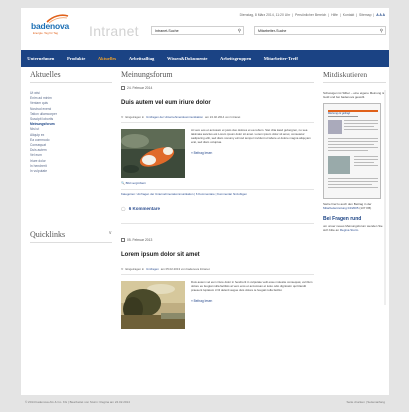  Describe the element at coordinates (107, 58) in the screenshot. I see `nav-item-aktuelles: Aktuelles` at that location.